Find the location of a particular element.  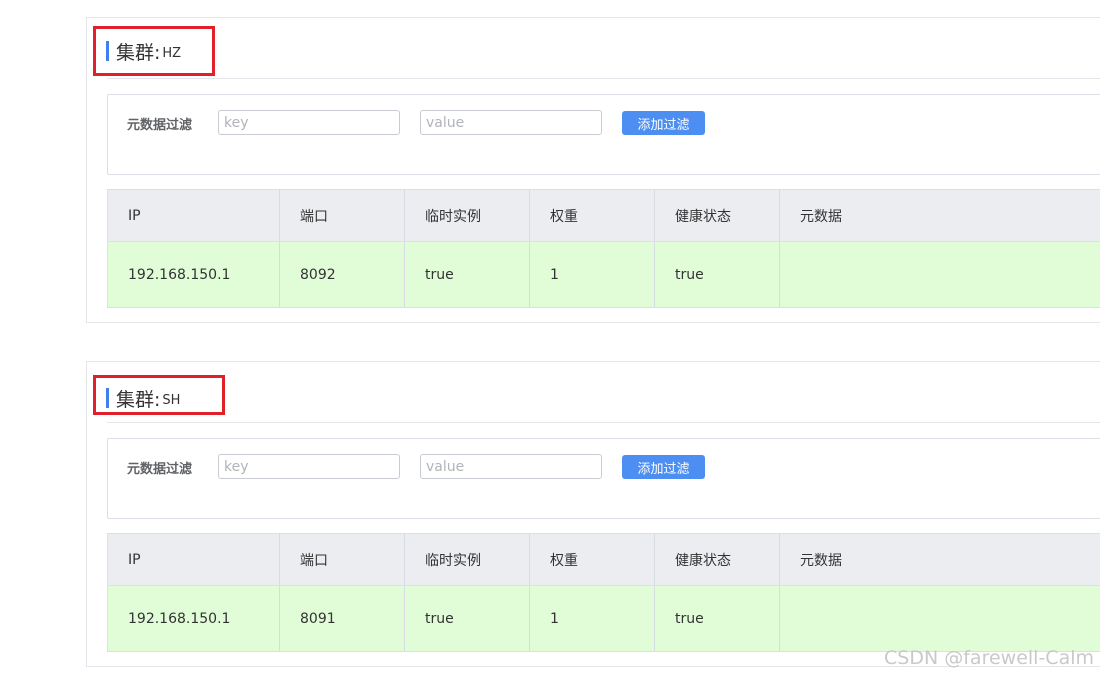

watermark: CSDN @farewell-Calm is located at coordinates (989, 658).